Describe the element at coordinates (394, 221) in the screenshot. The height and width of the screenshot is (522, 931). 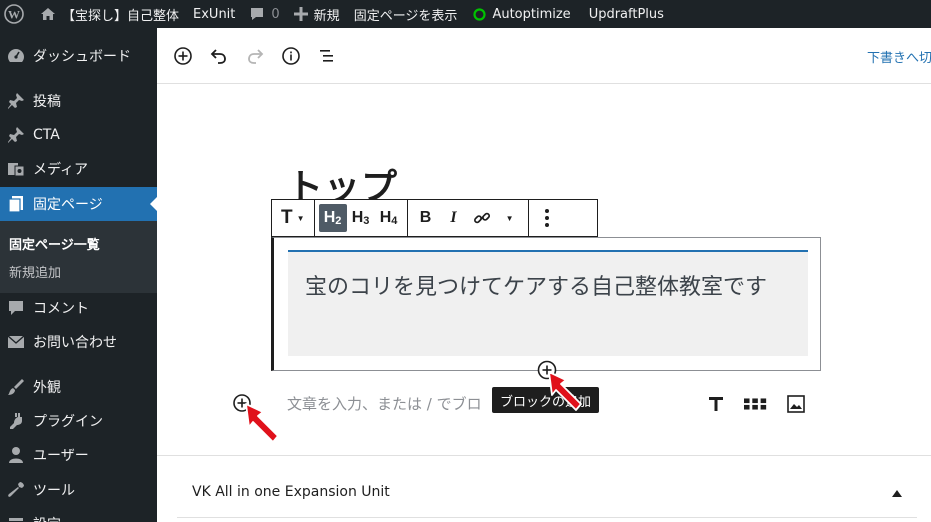
I see `h4-level: 4` at that location.